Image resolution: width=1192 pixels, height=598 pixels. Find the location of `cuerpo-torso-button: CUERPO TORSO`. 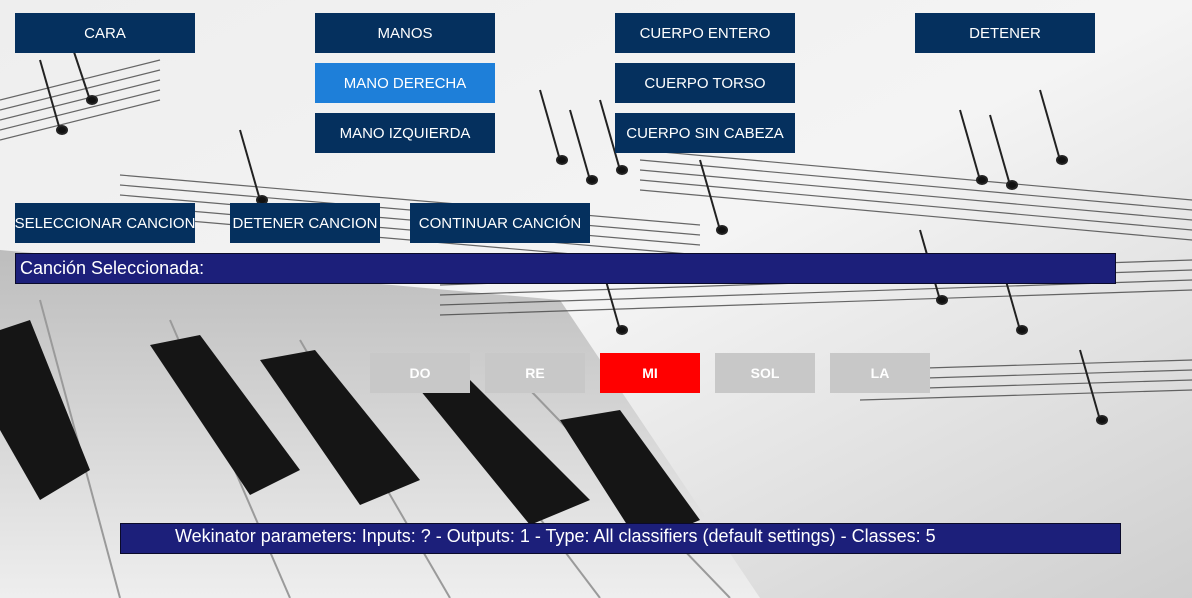

cuerpo-torso-button: CUERPO TORSO is located at coordinates (705, 83).